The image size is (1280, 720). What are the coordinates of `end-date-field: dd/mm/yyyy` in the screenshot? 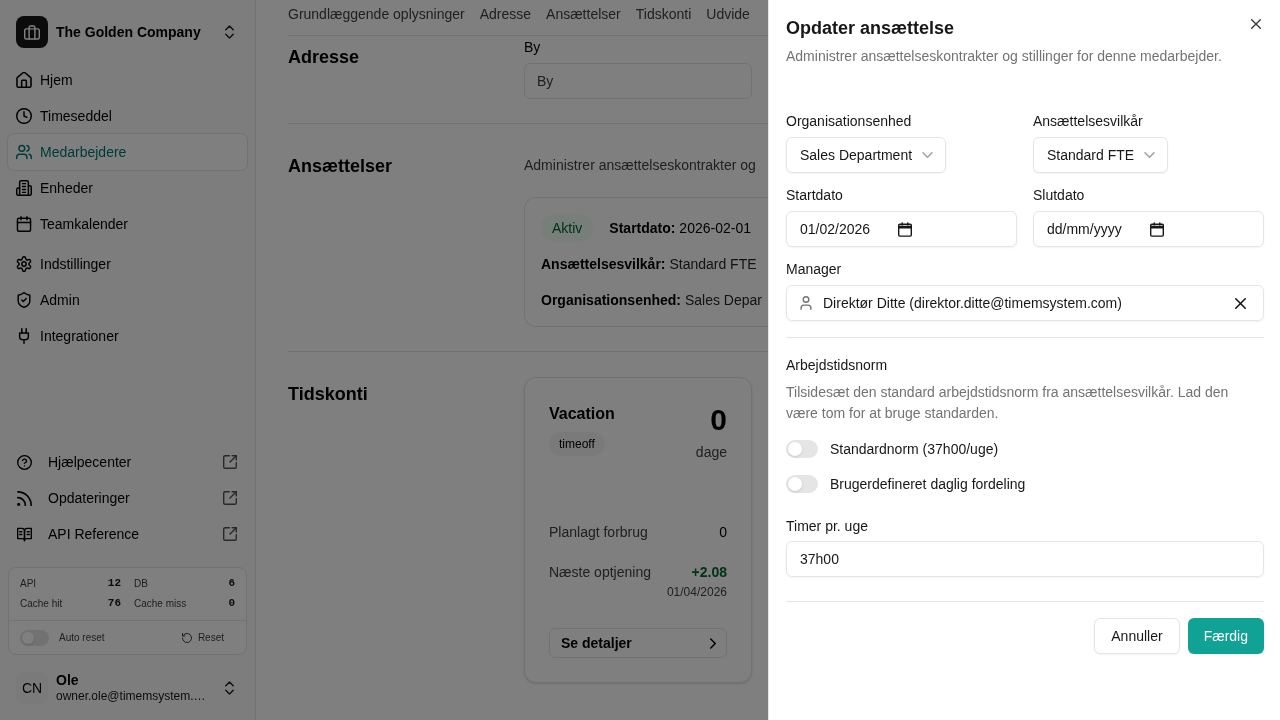 It's located at (1148, 229).